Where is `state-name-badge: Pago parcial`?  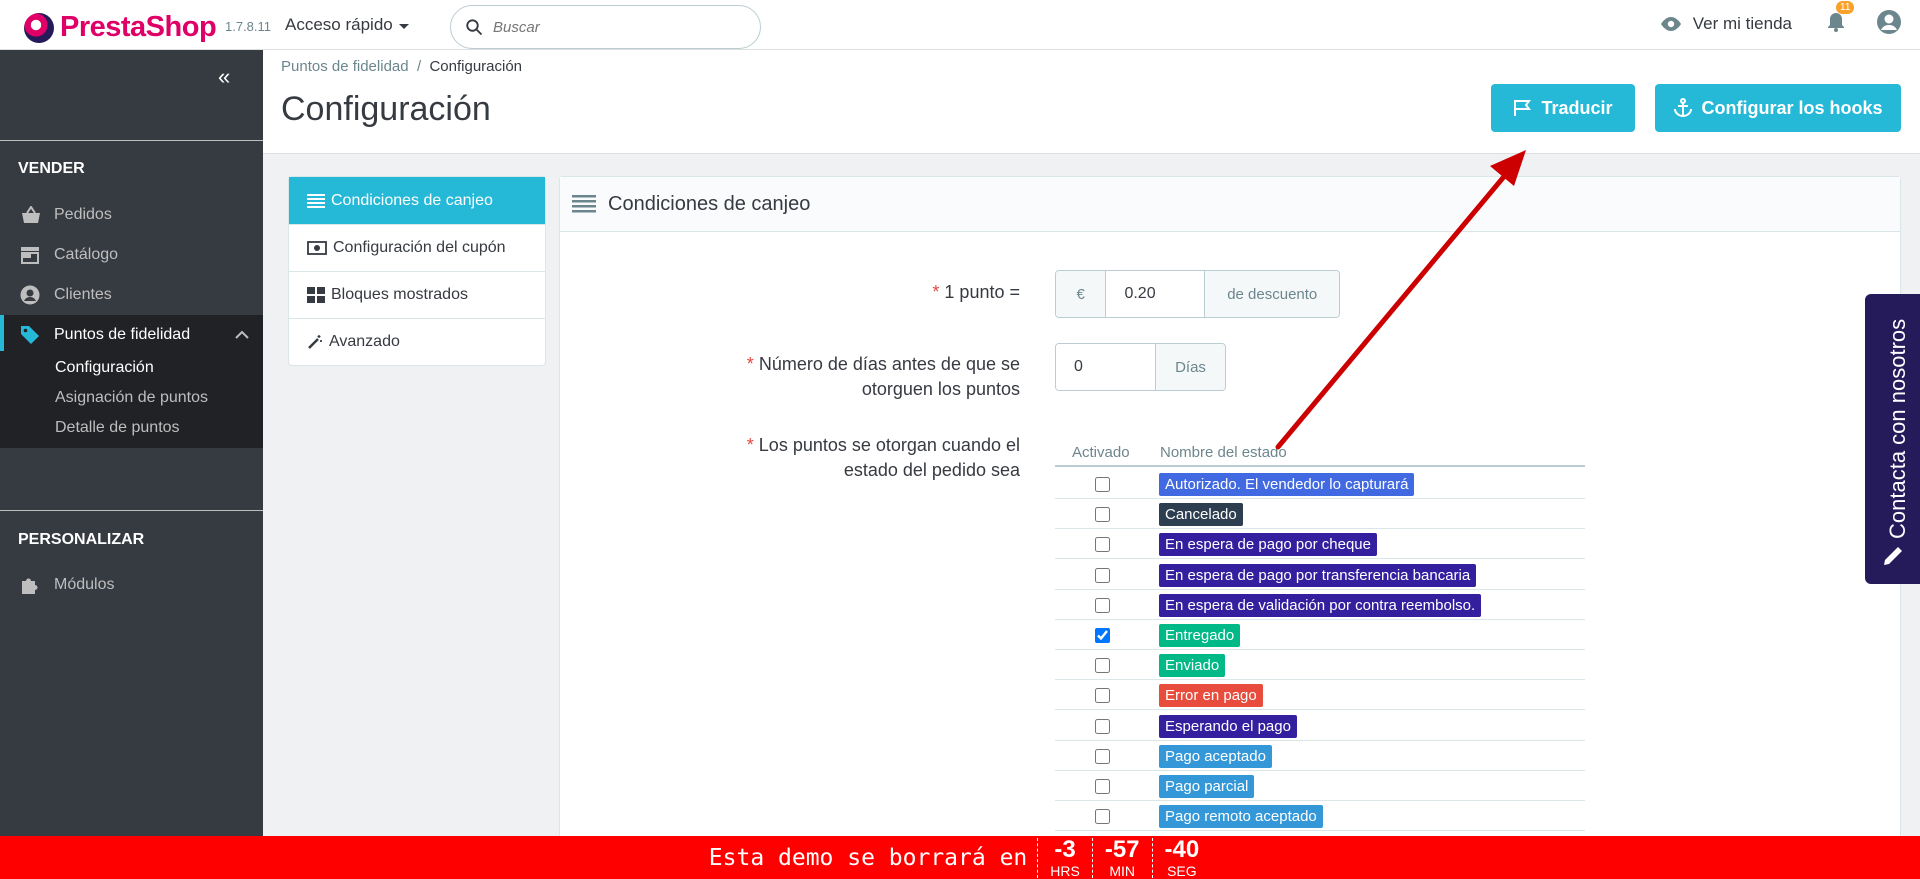
state-name-badge: Pago parcial is located at coordinates (1207, 786).